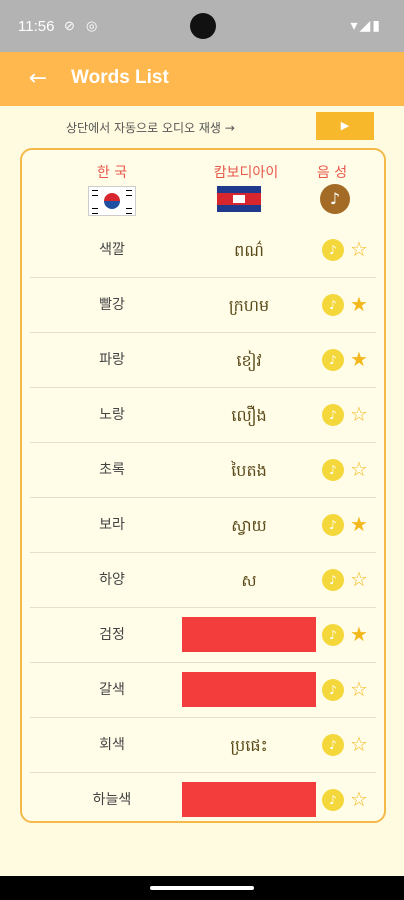  What do you see at coordinates (203, 580) in the screenshot?
I see `word-row: 하양 ស ♪ ☆` at bounding box center [203, 580].